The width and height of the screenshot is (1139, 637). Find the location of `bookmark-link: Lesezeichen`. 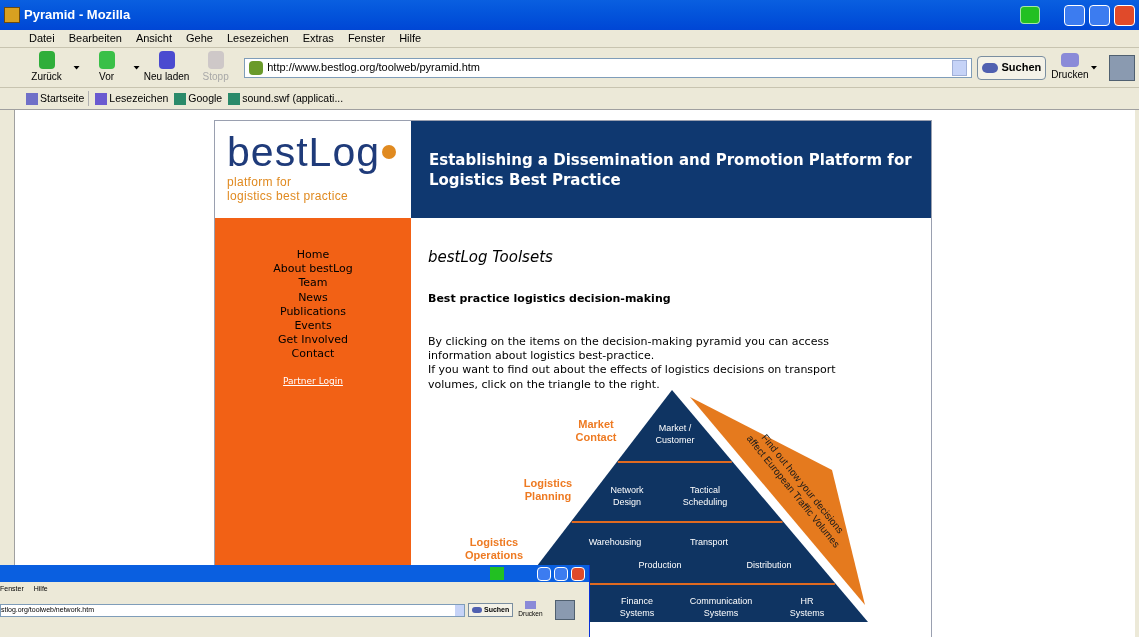

bookmark-link: Lesezeichen is located at coordinates (132, 98).